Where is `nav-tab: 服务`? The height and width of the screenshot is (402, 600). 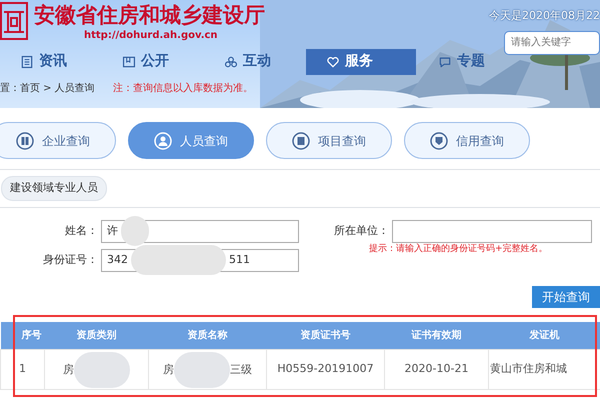 nav-tab: 服务 is located at coordinates (361, 61).